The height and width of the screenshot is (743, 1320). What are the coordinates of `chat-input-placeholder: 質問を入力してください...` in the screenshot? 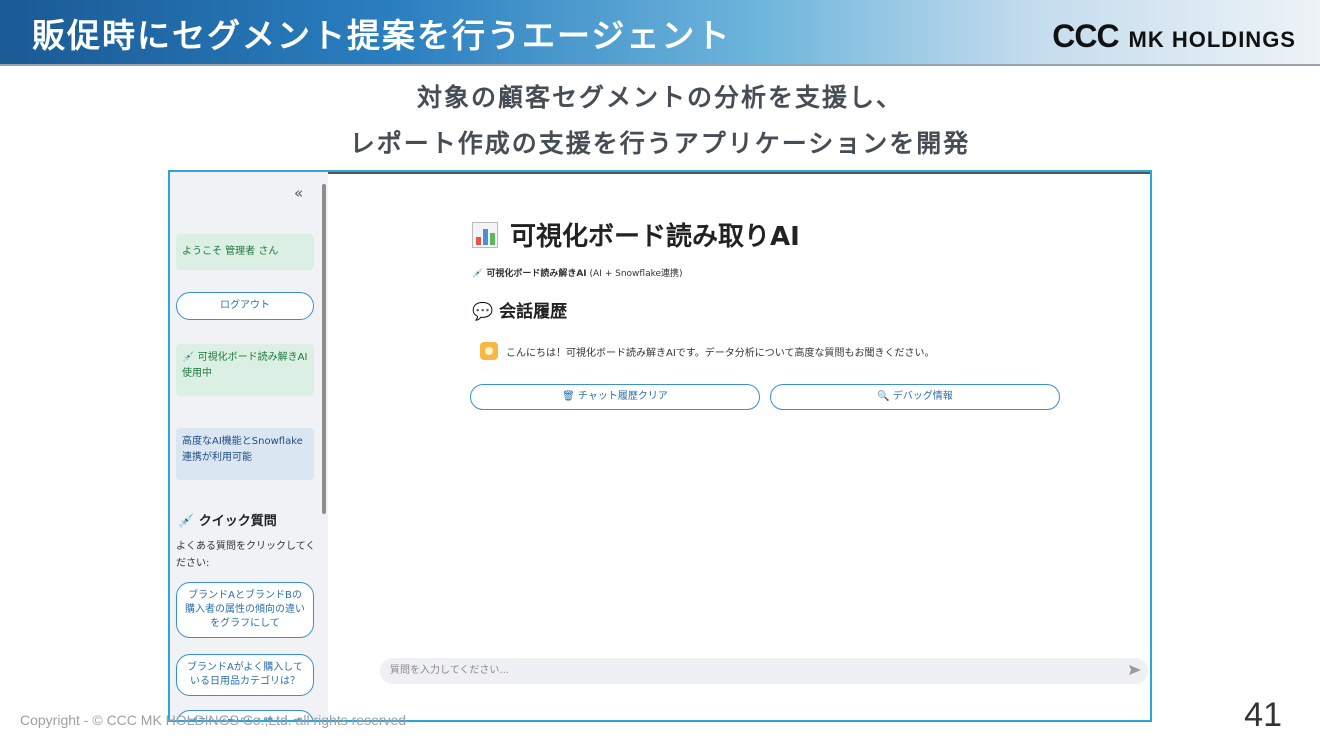 It's located at (449, 670).